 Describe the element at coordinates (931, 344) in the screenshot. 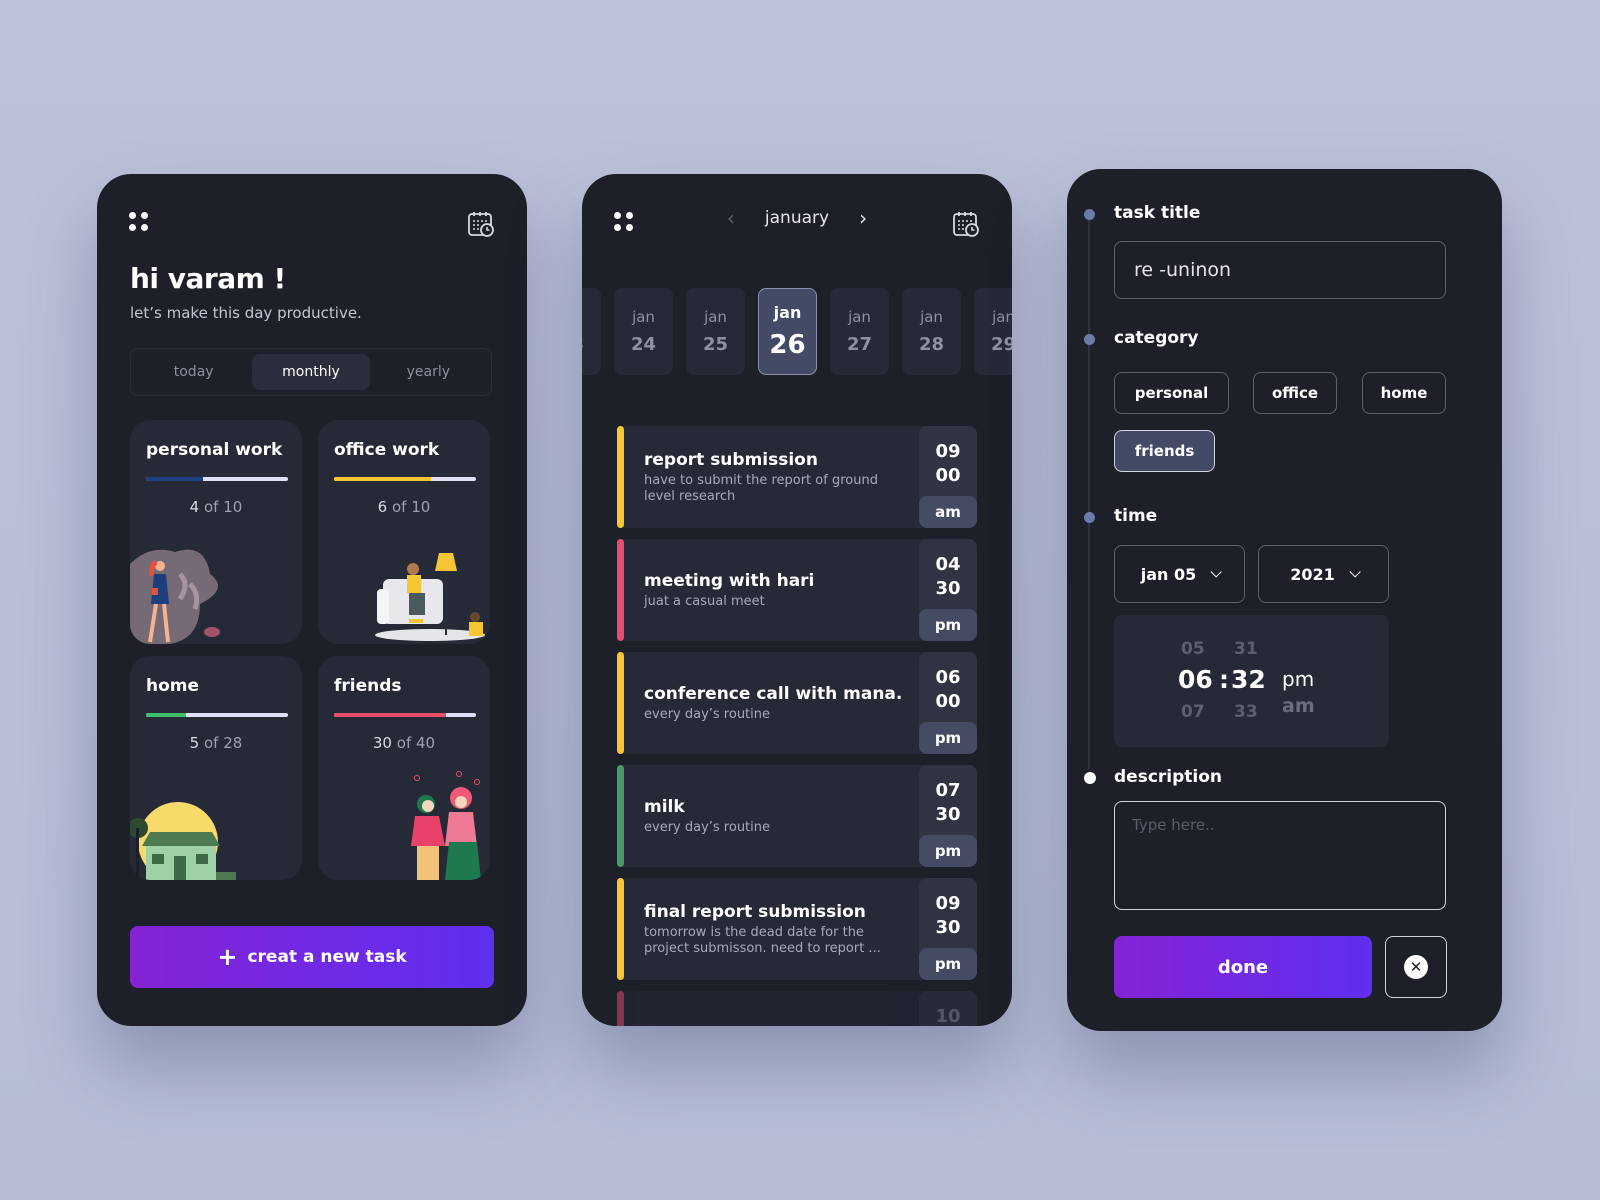

I see `date-day: 28` at that location.